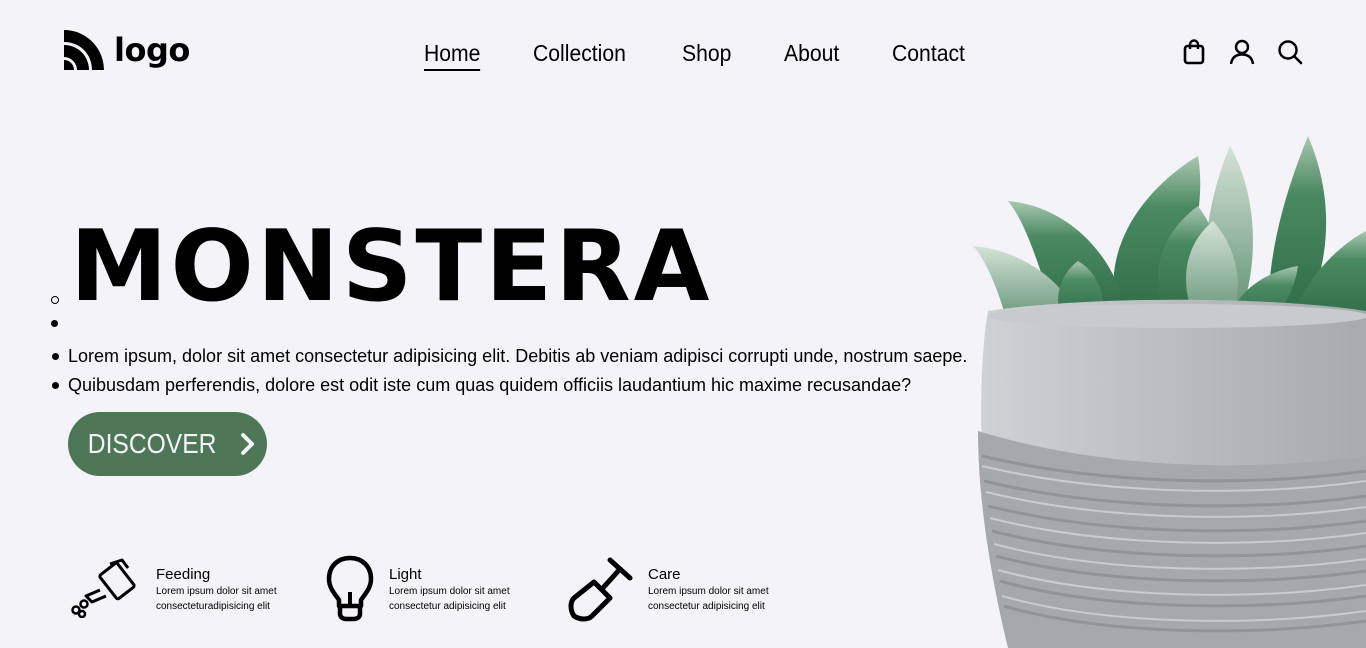 The width and height of the screenshot is (1366, 648). Describe the element at coordinates (54, 323) in the screenshot. I see `list-marker-disc` at that location.